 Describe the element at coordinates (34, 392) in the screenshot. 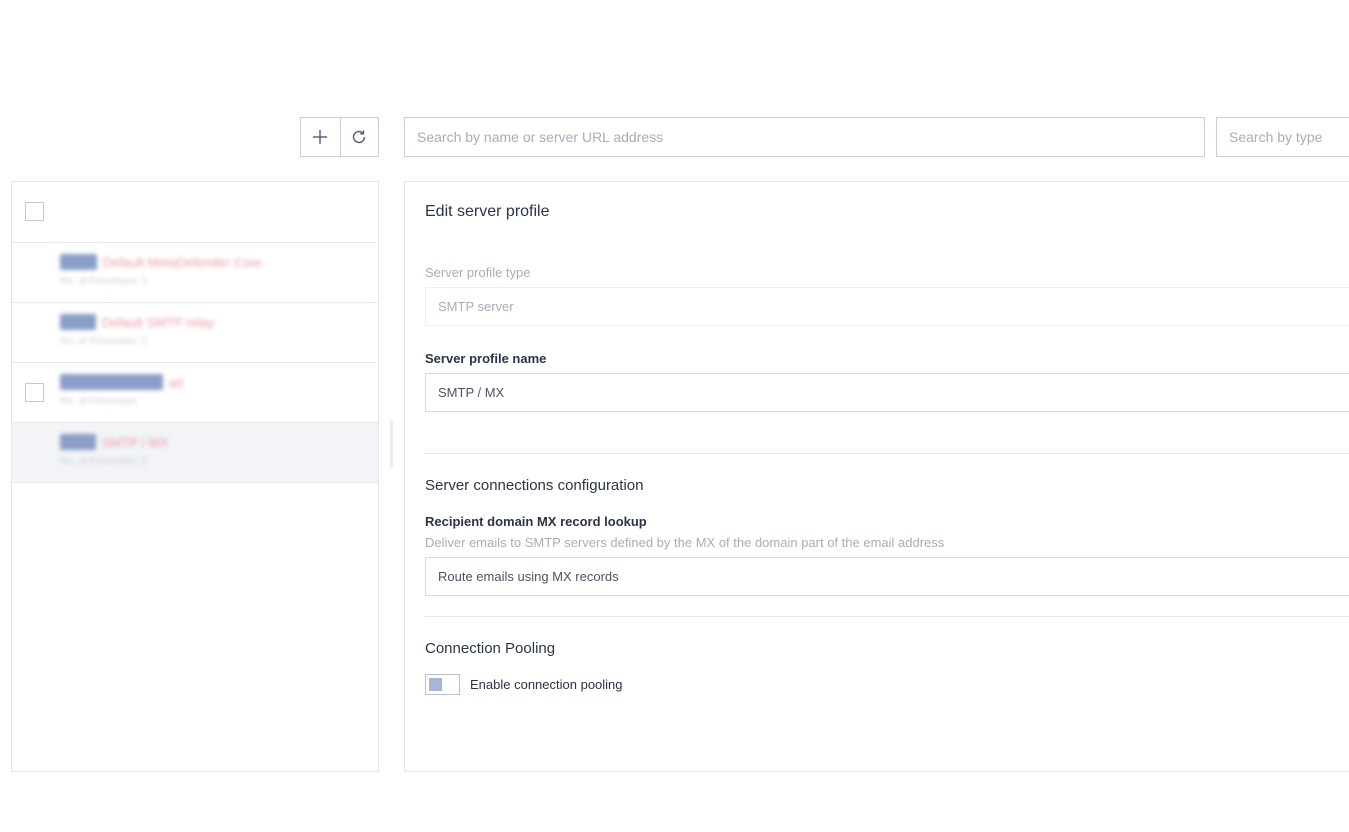

I see `item-checkbox` at that location.